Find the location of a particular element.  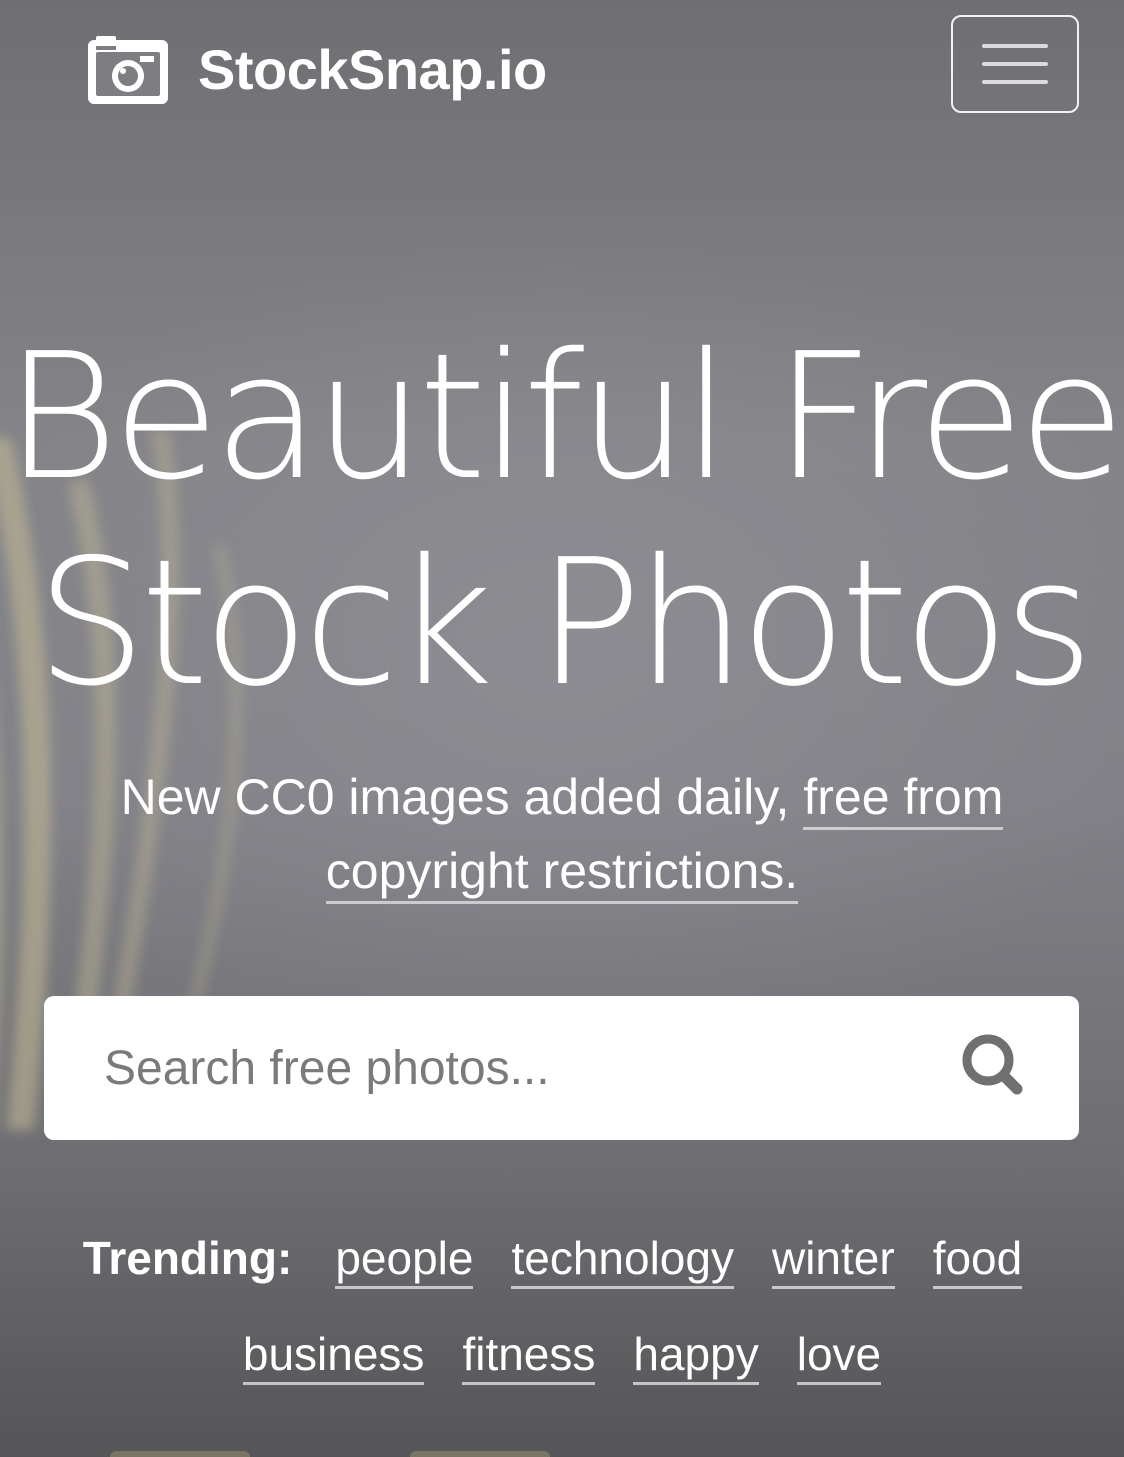

background-decor is located at coordinates (350, 1450).